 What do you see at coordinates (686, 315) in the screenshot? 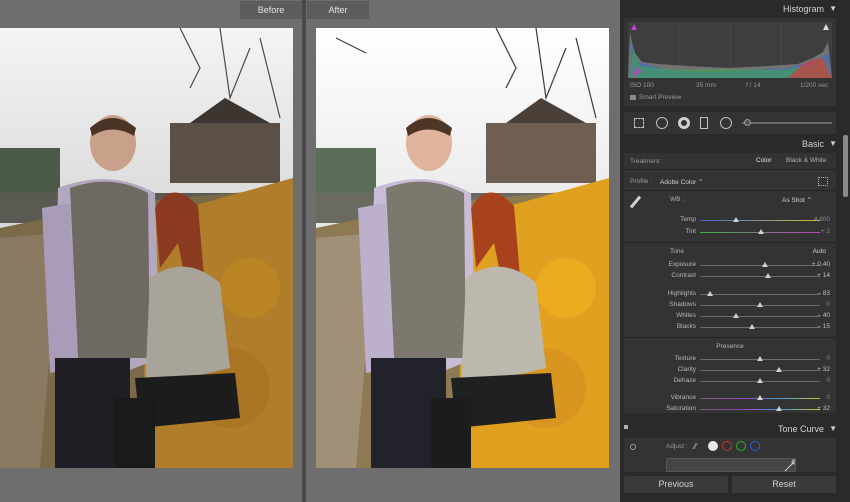
I see `whites-label: Whites` at bounding box center [686, 315].